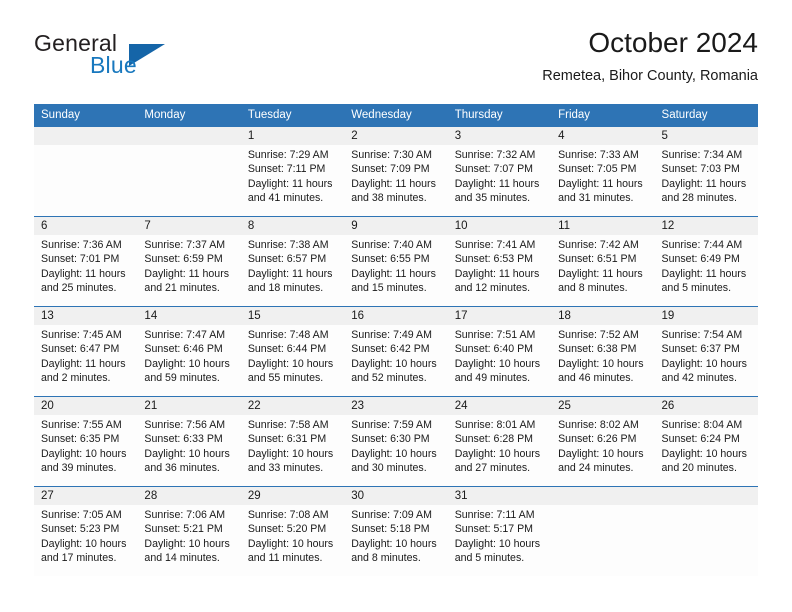  What do you see at coordinates (598, 335) in the screenshot?
I see `sunrise-text: Sunrise: 7:52 AM` at bounding box center [598, 335].